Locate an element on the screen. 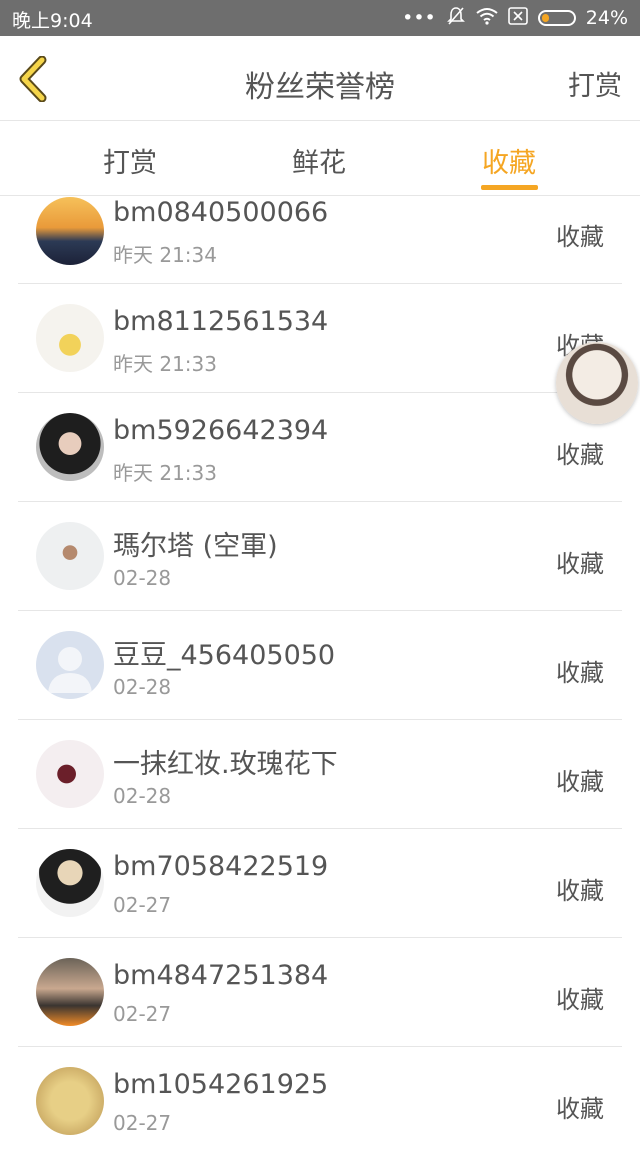  list-item: bm8112561534 昨天 21:33 收藏 is located at coordinates (320, 338).